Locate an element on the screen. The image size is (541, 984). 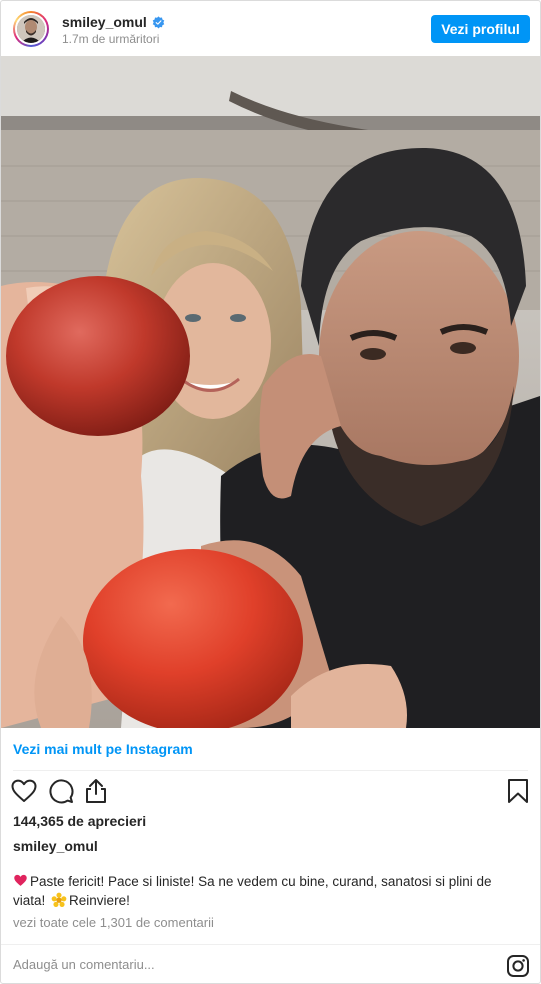
view-profile-button: Vezi profilul is located at coordinates (480, 29).